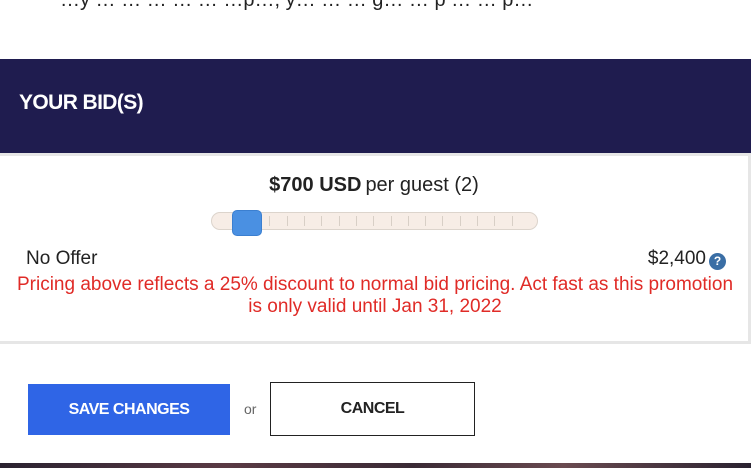 Image resolution: width=751 pixels, height=468 pixels. I want to click on or-separator: or, so click(250, 409).